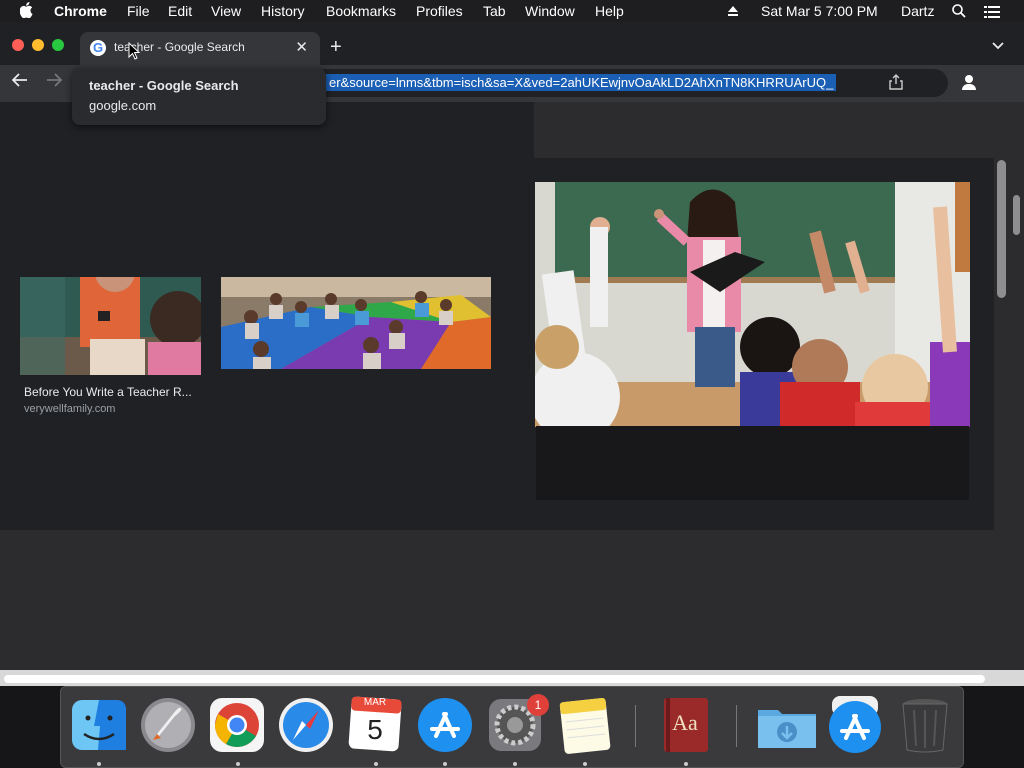 Image resolution: width=1024 pixels, height=768 pixels. I want to click on menu-view: View, so click(226, 11).